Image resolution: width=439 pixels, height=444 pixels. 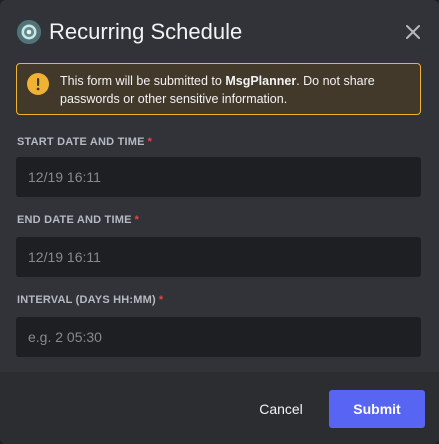 I want to click on end-date-input, so click(x=218, y=257).